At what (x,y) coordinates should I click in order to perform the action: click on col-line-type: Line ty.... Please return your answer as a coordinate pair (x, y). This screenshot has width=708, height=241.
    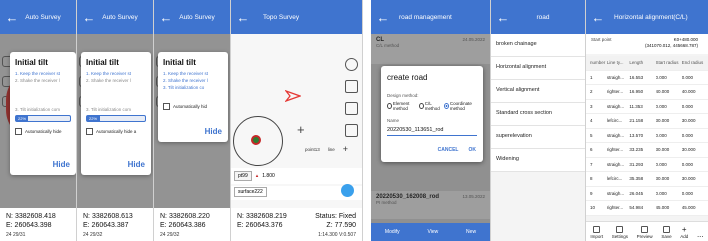
    Looking at the image, I should click on (615, 63).